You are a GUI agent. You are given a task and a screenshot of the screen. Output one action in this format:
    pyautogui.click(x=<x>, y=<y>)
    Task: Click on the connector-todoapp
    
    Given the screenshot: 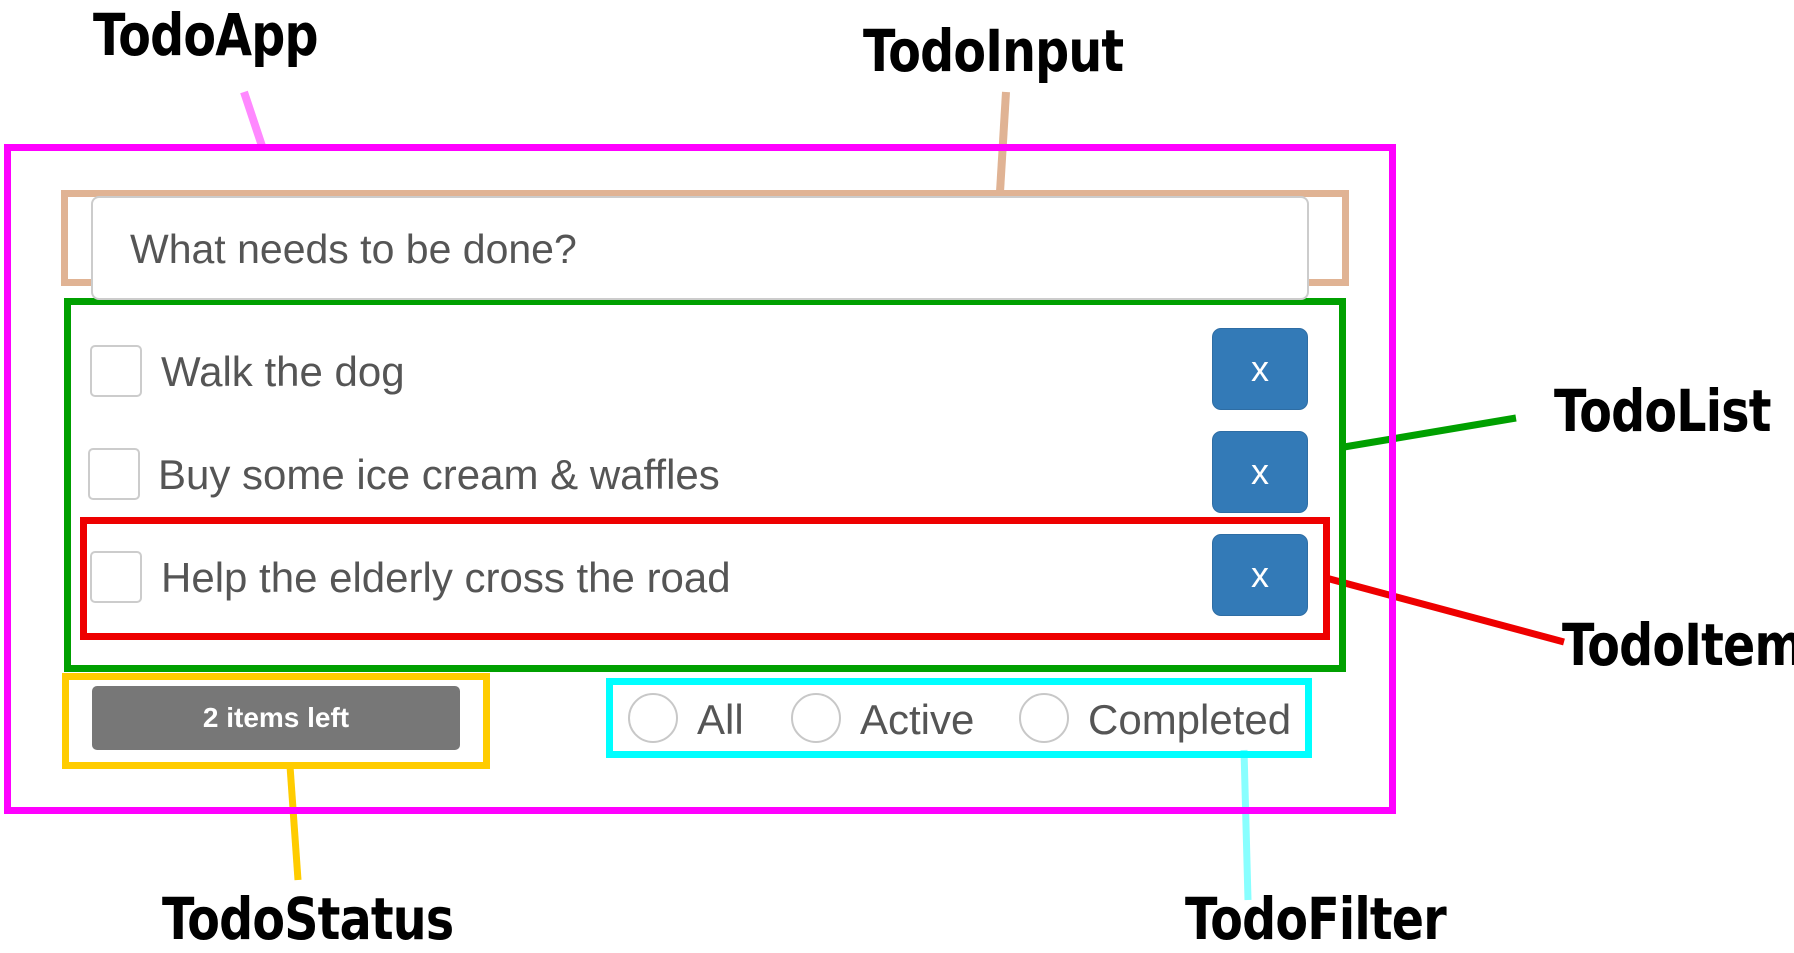 What is the action you would take?
    pyautogui.click(x=253, y=119)
    